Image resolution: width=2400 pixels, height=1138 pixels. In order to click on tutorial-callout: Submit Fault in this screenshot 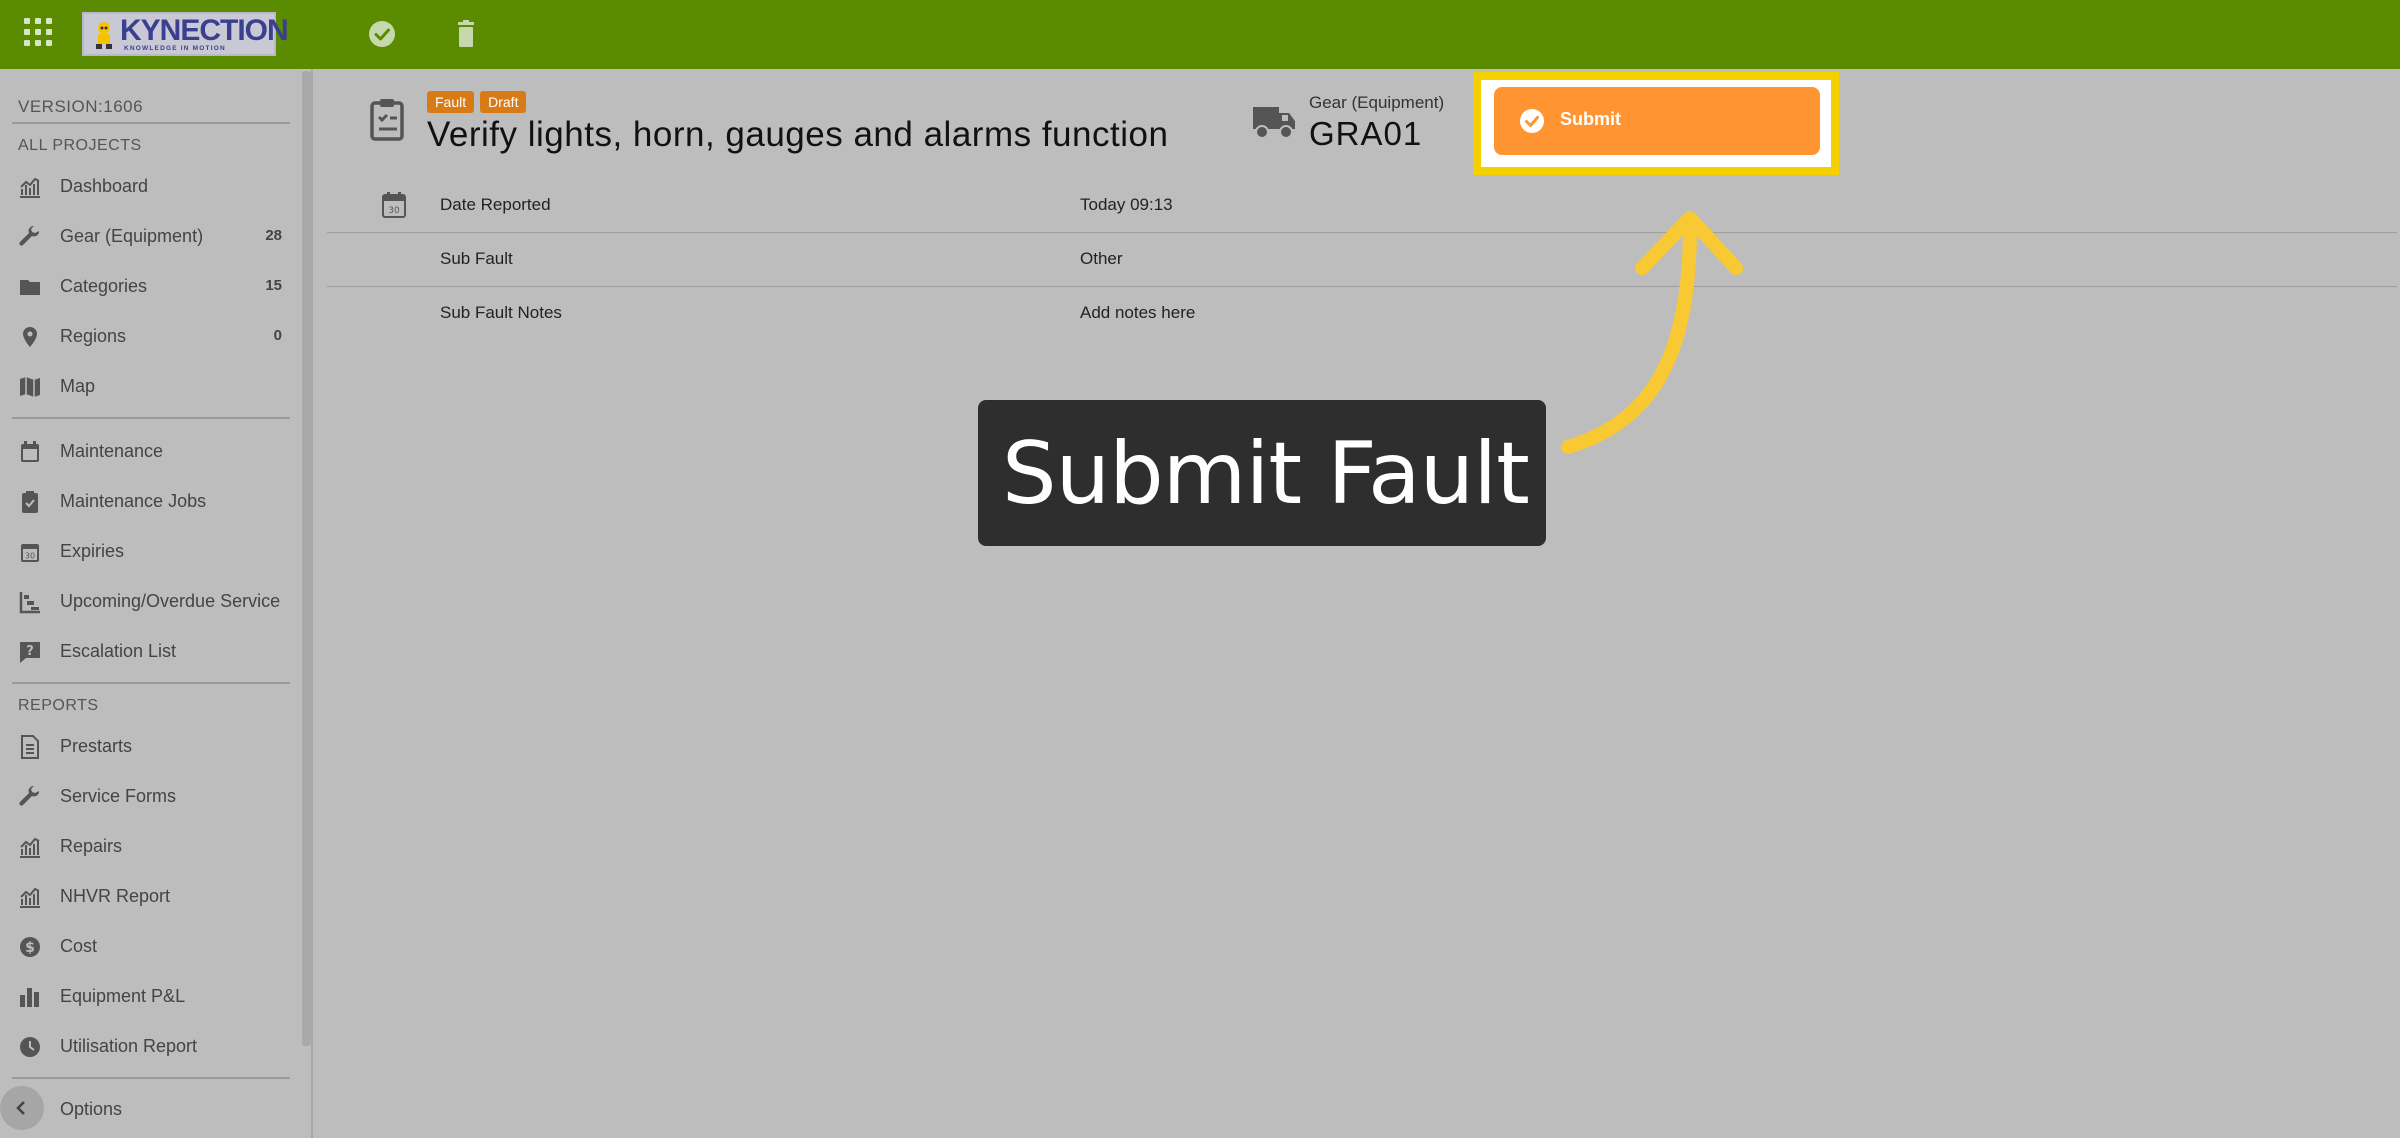, I will do `click(1262, 473)`.